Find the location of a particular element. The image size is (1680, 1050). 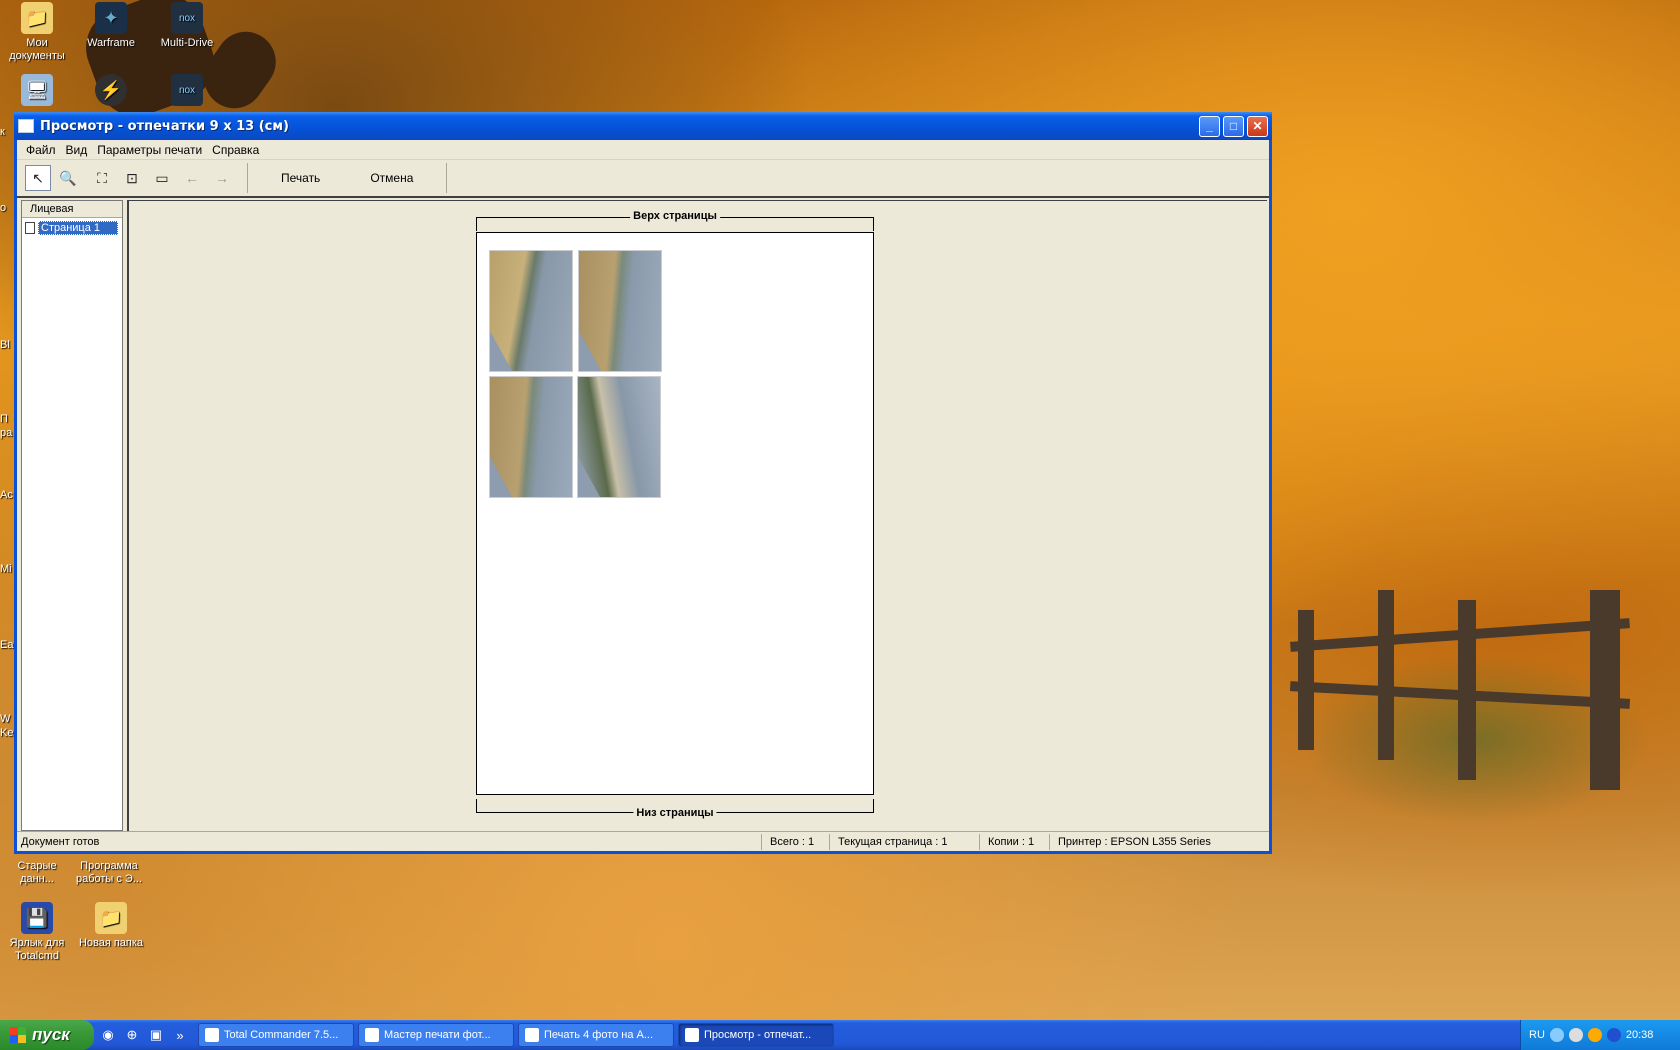

desktop-icon-new-folder: 📁 Новая папка is located at coordinates (111, 926).